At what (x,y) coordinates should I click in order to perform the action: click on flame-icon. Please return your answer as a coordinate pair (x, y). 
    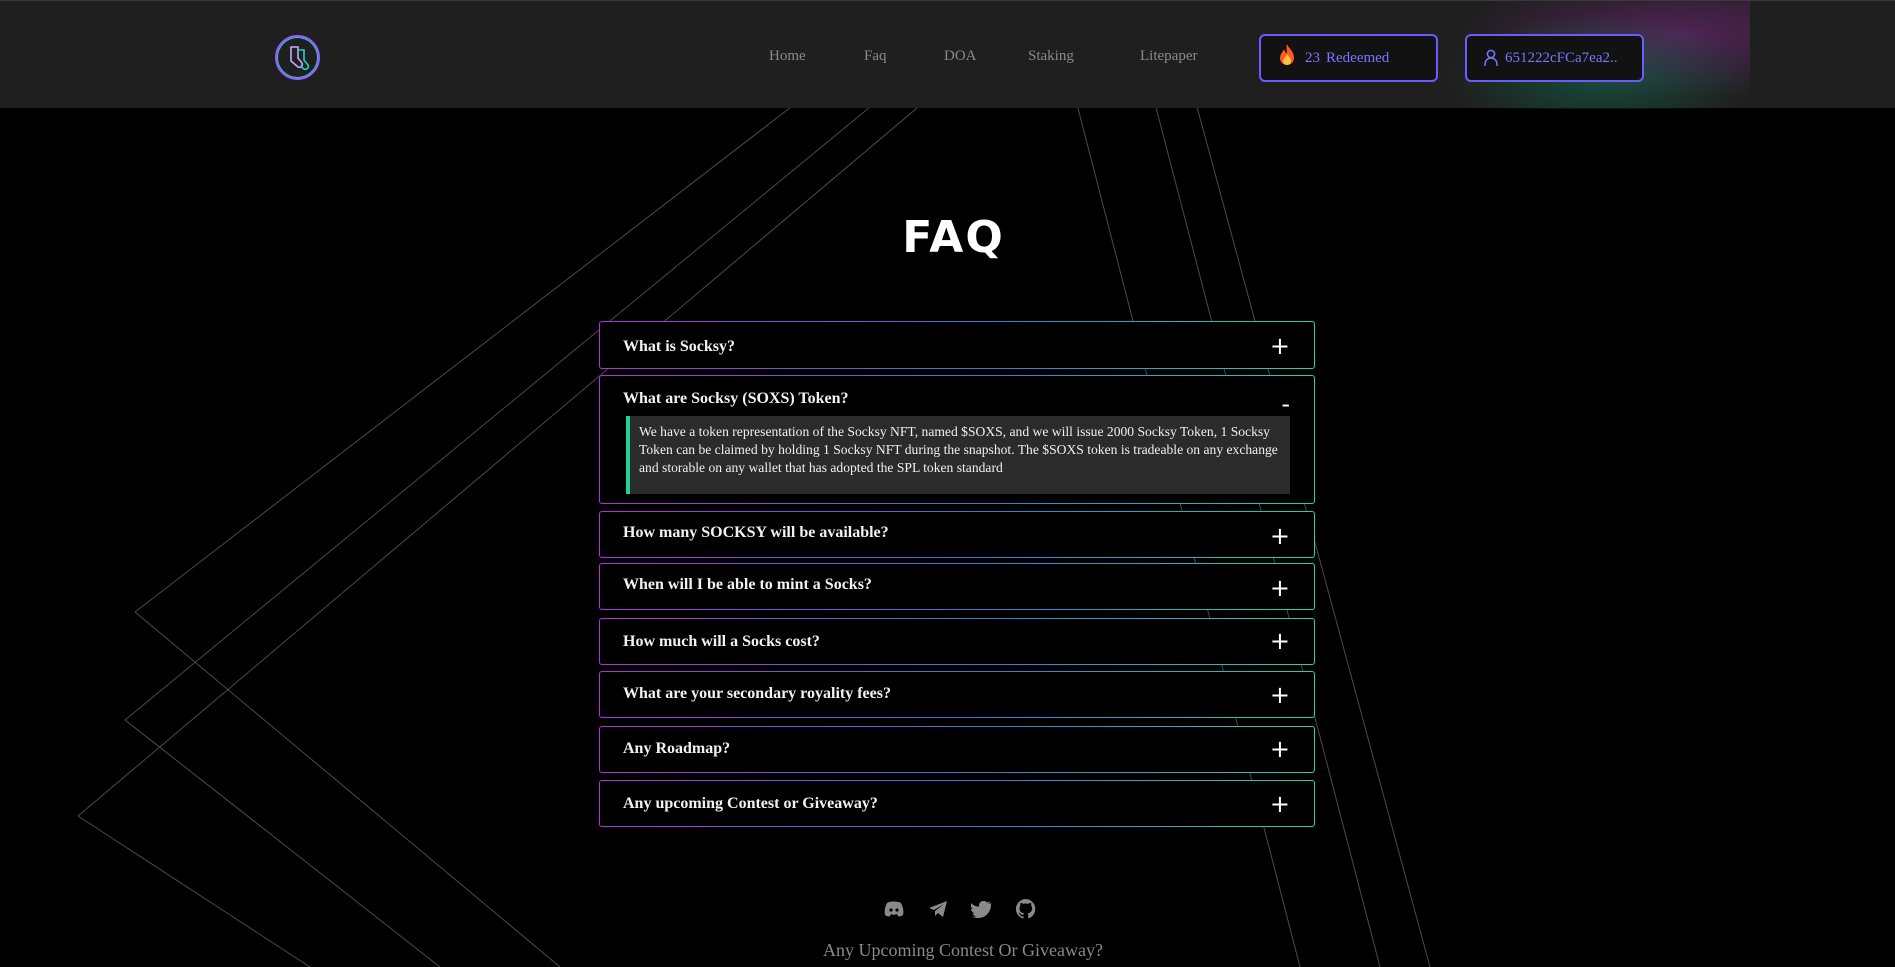
    Looking at the image, I should click on (1287, 58).